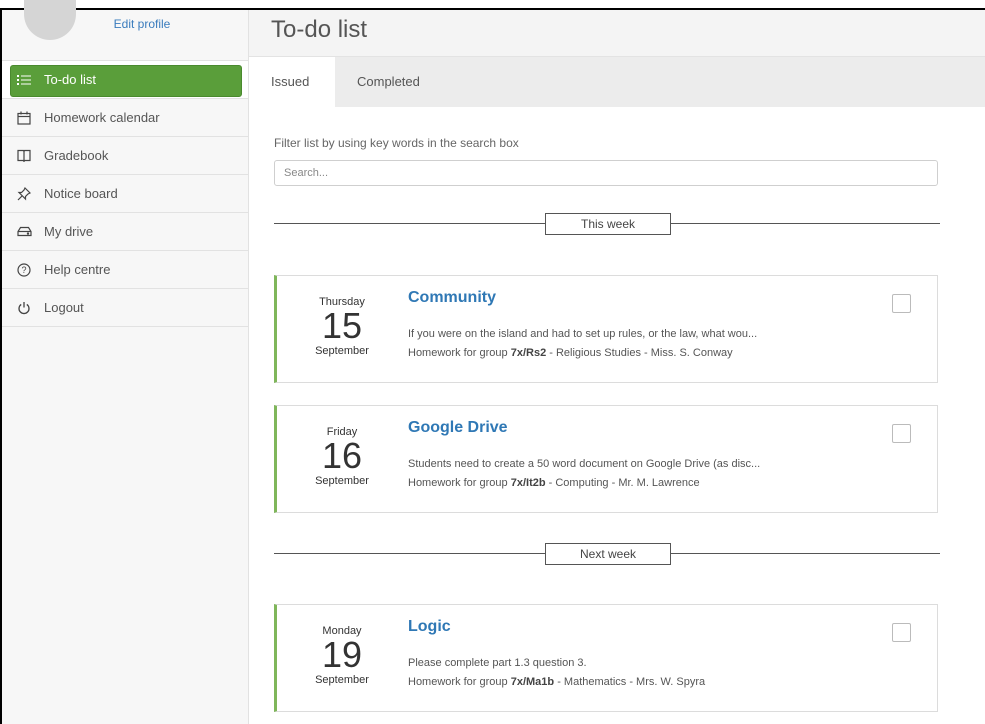  I want to click on due-date: Thursday 15 September, so click(342, 326).